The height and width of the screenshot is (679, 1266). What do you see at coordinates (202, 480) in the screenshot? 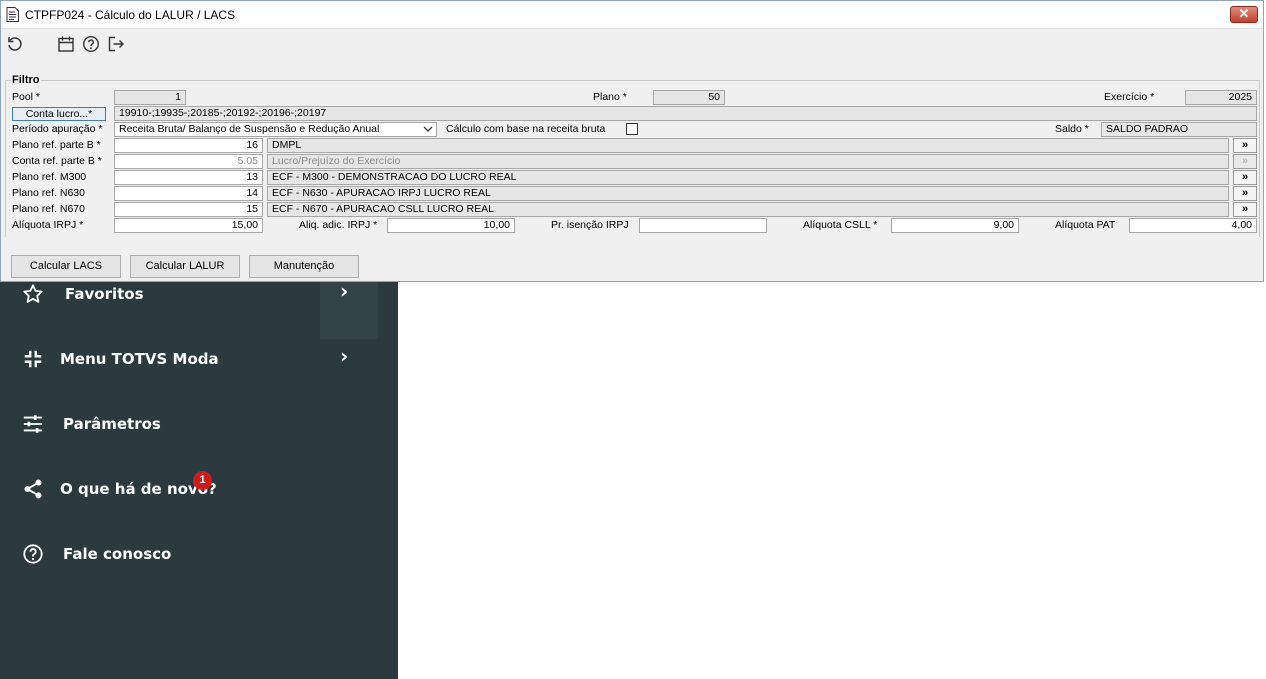
I see `notification-badge: 1` at bounding box center [202, 480].